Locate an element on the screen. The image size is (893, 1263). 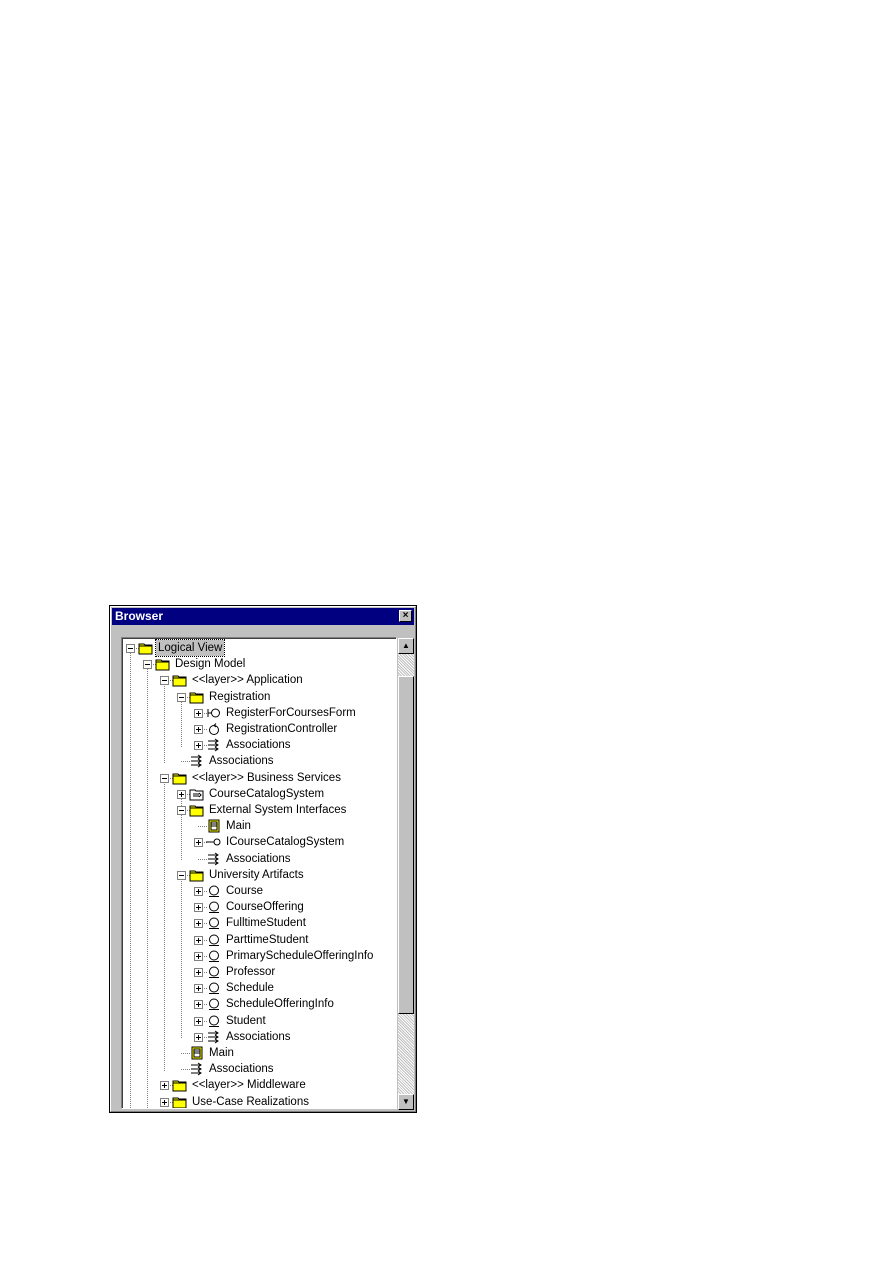
scroll-up-button: ▲ is located at coordinates (406, 646).